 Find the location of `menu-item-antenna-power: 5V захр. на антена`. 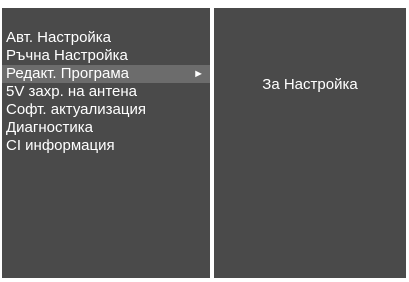

menu-item-antenna-power: 5V захр. на антена is located at coordinates (106, 92).